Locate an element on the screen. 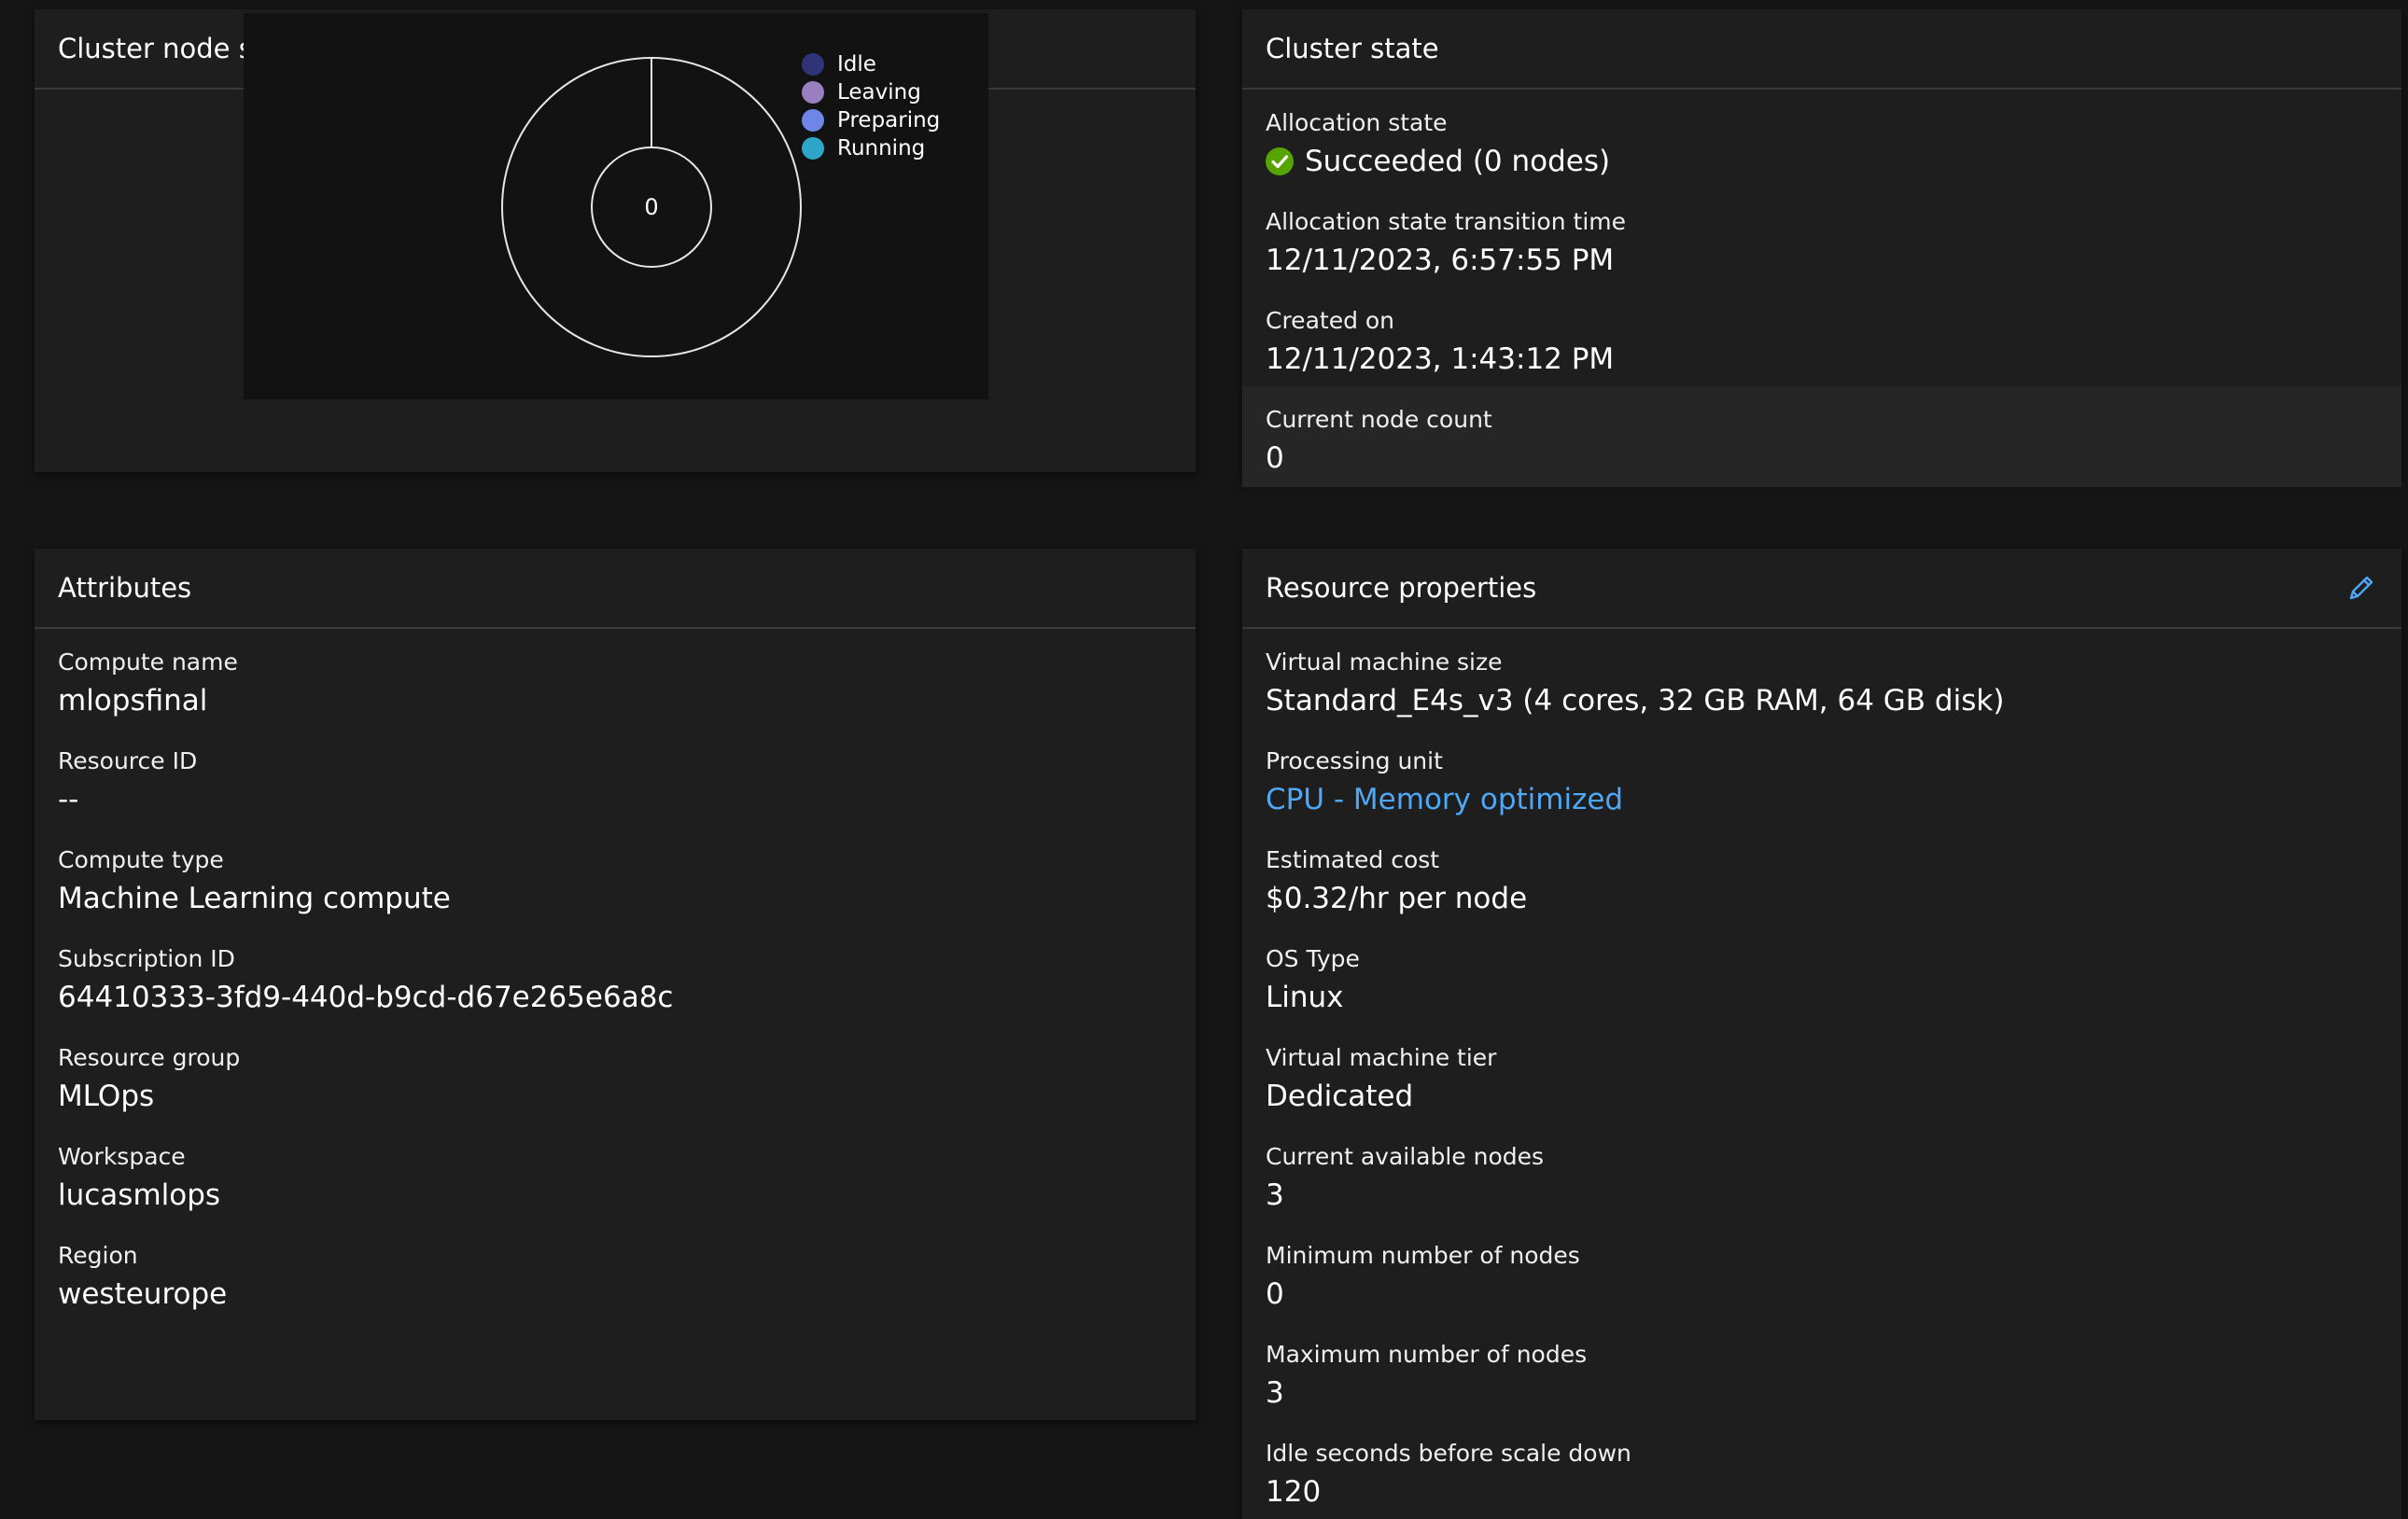 Image resolution: width=2408 pixels, height=1519 pixels. field-label: Region is located at coordinates (98, 1255).